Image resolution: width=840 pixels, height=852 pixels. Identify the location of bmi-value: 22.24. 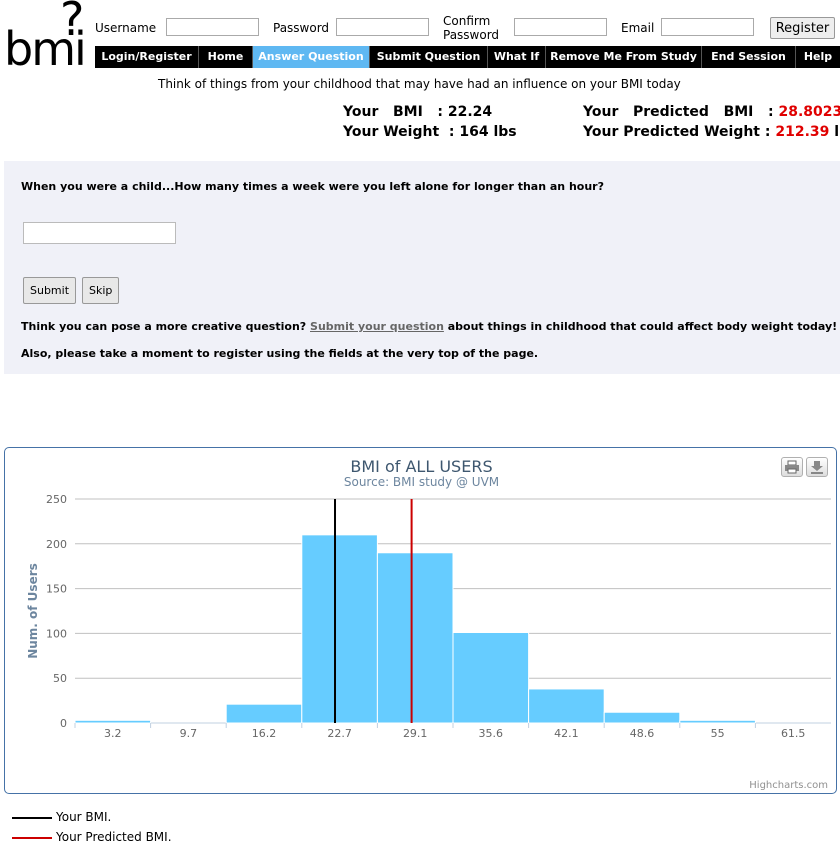
(470, 112).